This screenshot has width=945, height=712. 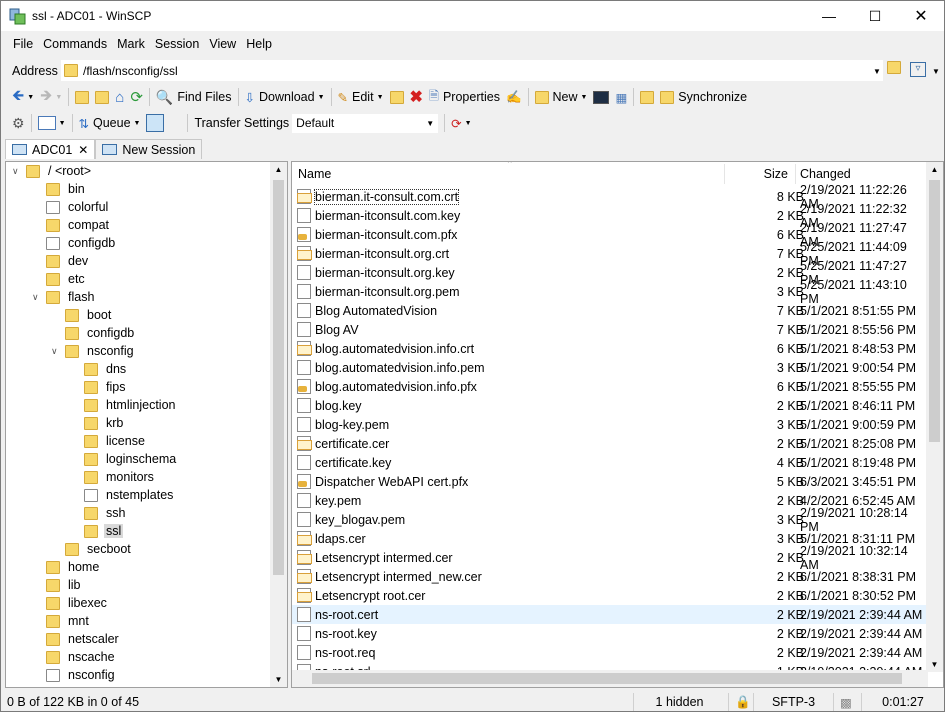 I want to click on file-row: Blog AV 7 KB 5/1/2021 8:55:56 PM, so click(x=610, y=329).